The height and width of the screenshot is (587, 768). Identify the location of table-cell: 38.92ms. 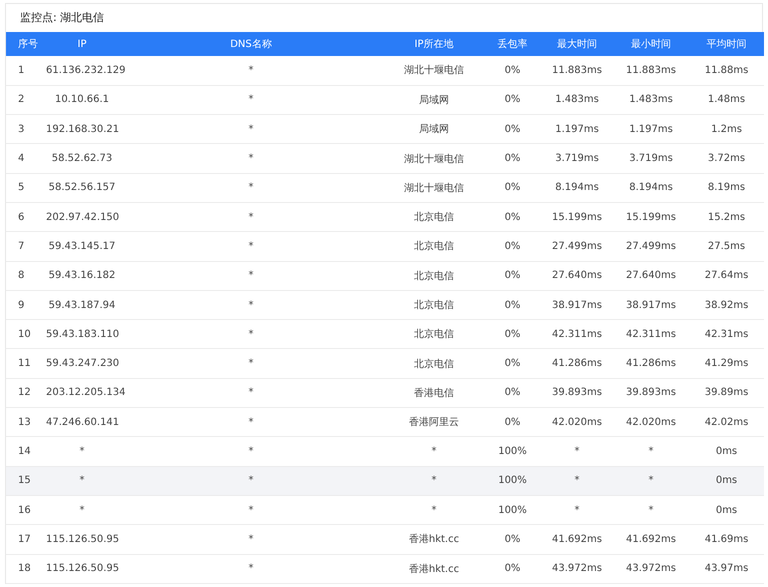
(726, 305).